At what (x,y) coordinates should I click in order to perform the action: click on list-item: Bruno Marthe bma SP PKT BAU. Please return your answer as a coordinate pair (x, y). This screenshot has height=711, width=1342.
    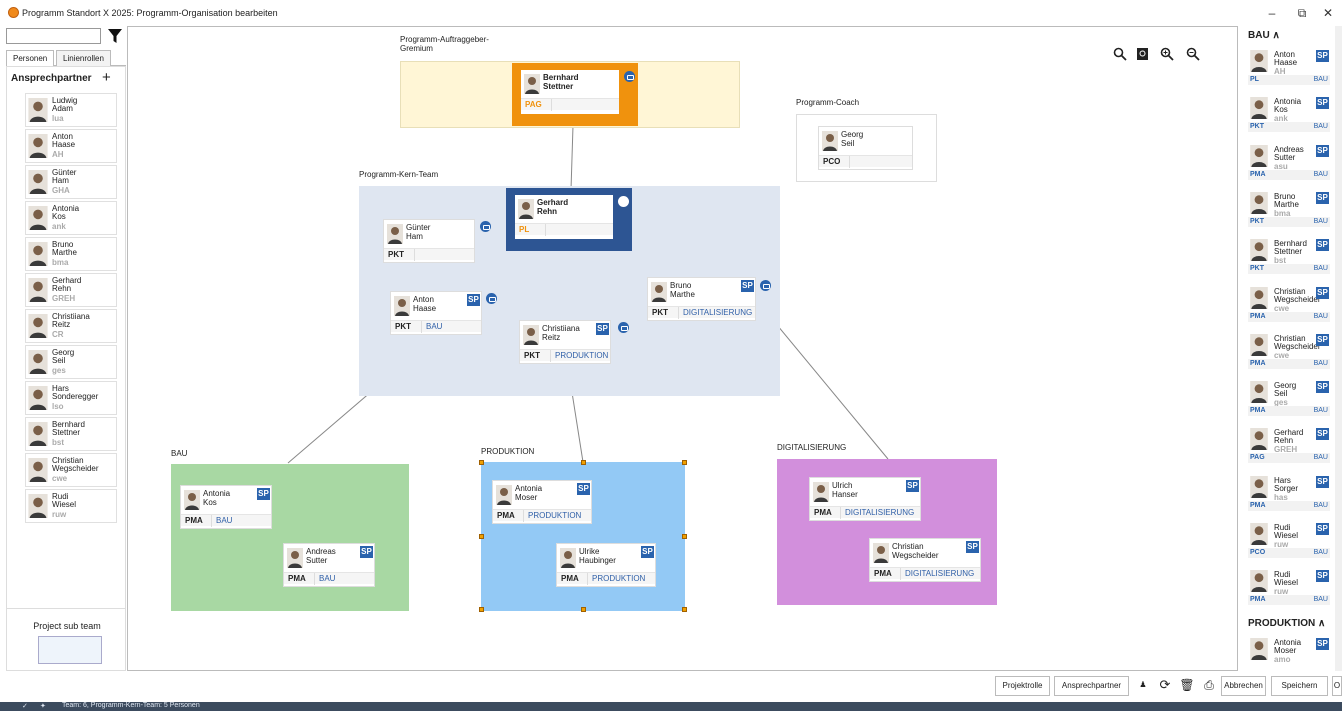
    Looking at the image, I should click on (1289, 208).